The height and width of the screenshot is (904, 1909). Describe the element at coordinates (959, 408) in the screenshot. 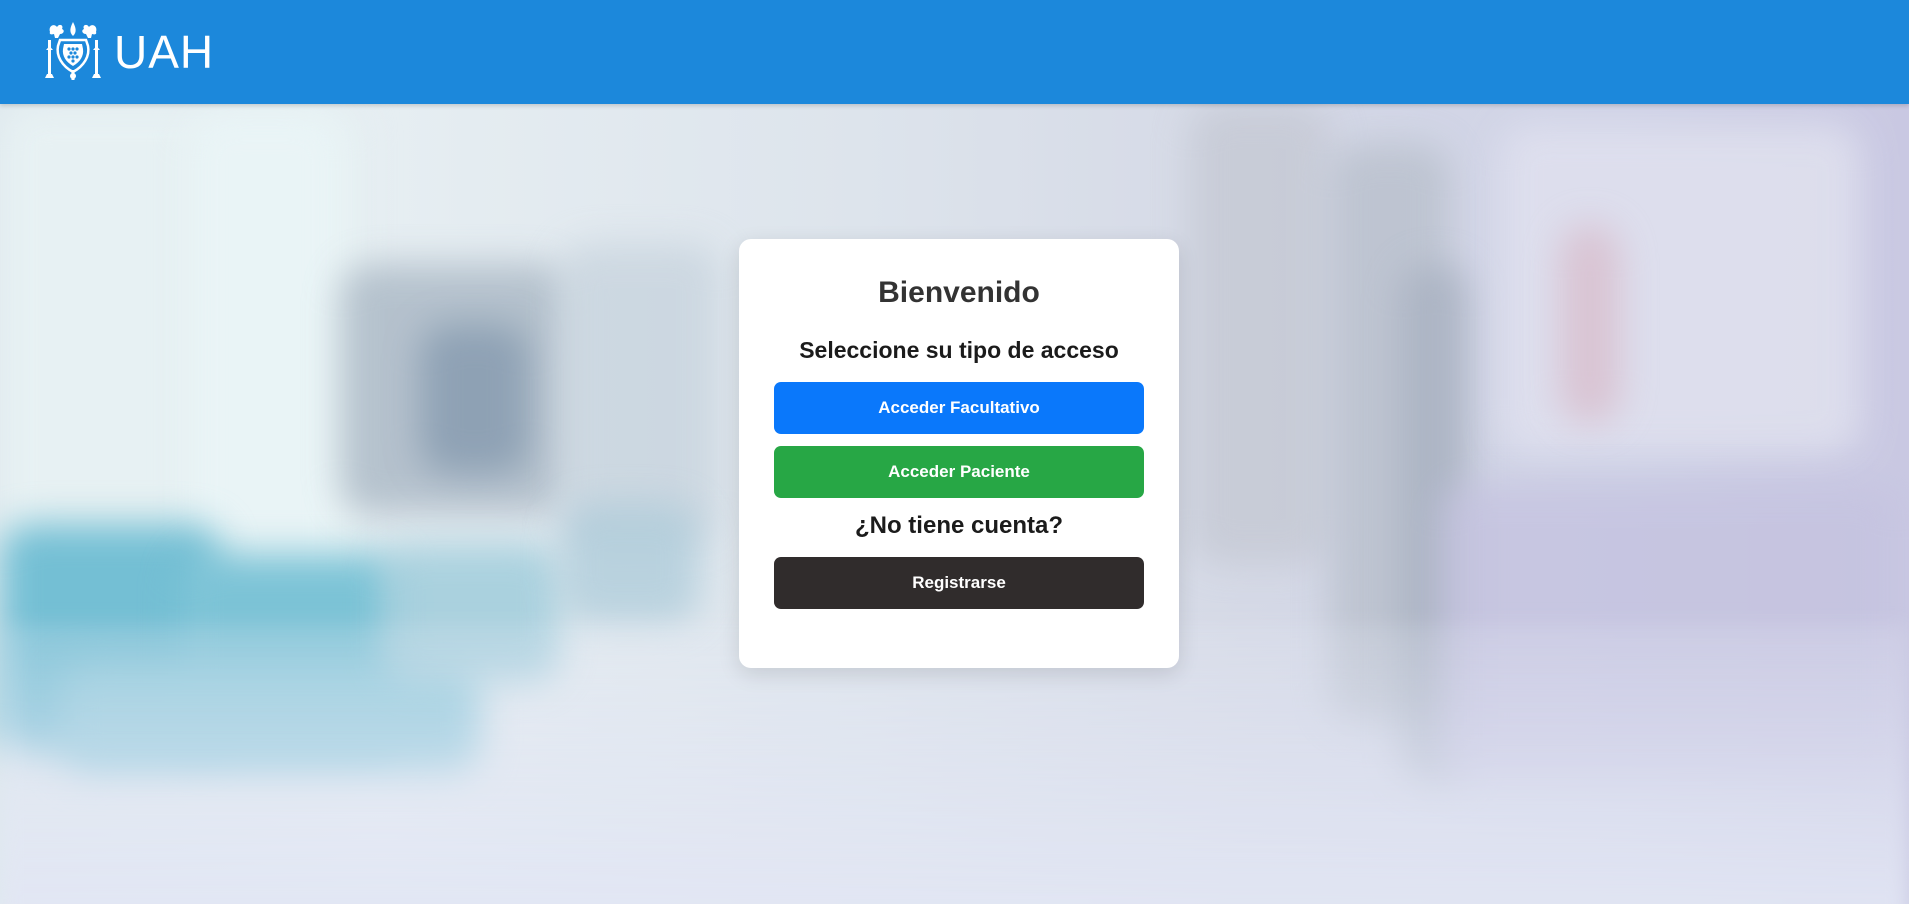

I see `acceder-facultativo-button: Acceder Facultativo` at that location.